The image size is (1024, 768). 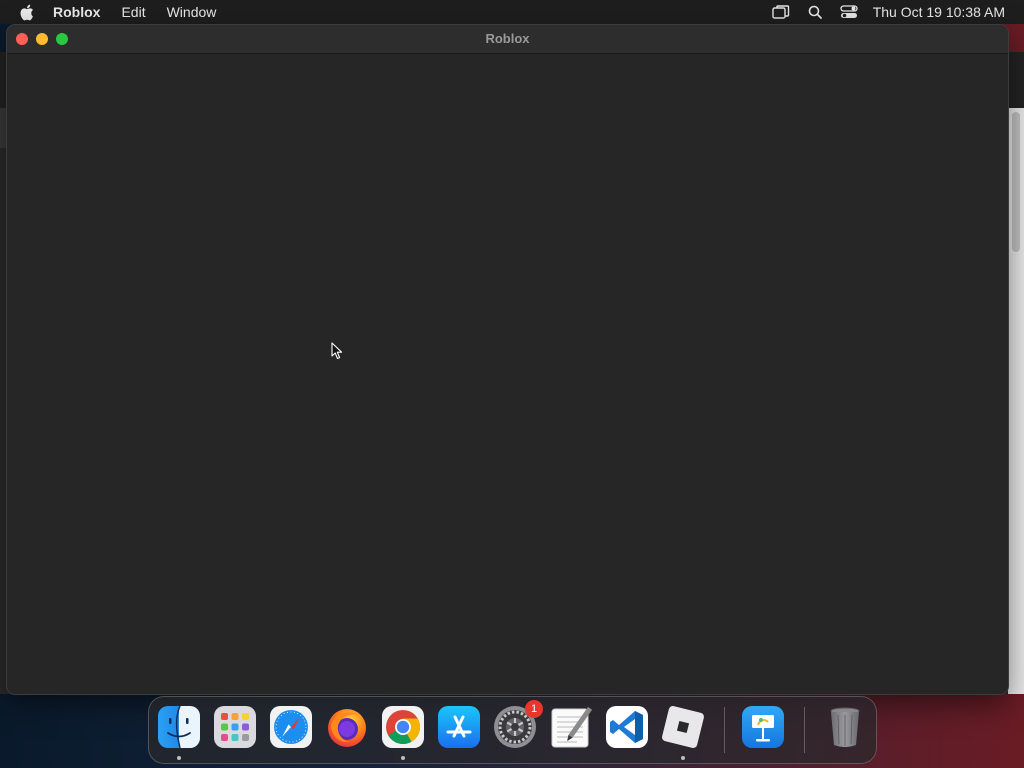 What do you see at coordinates (781, 12) in the screenshot?
I see `window-manager-icon` at bounding box center [781, 12].